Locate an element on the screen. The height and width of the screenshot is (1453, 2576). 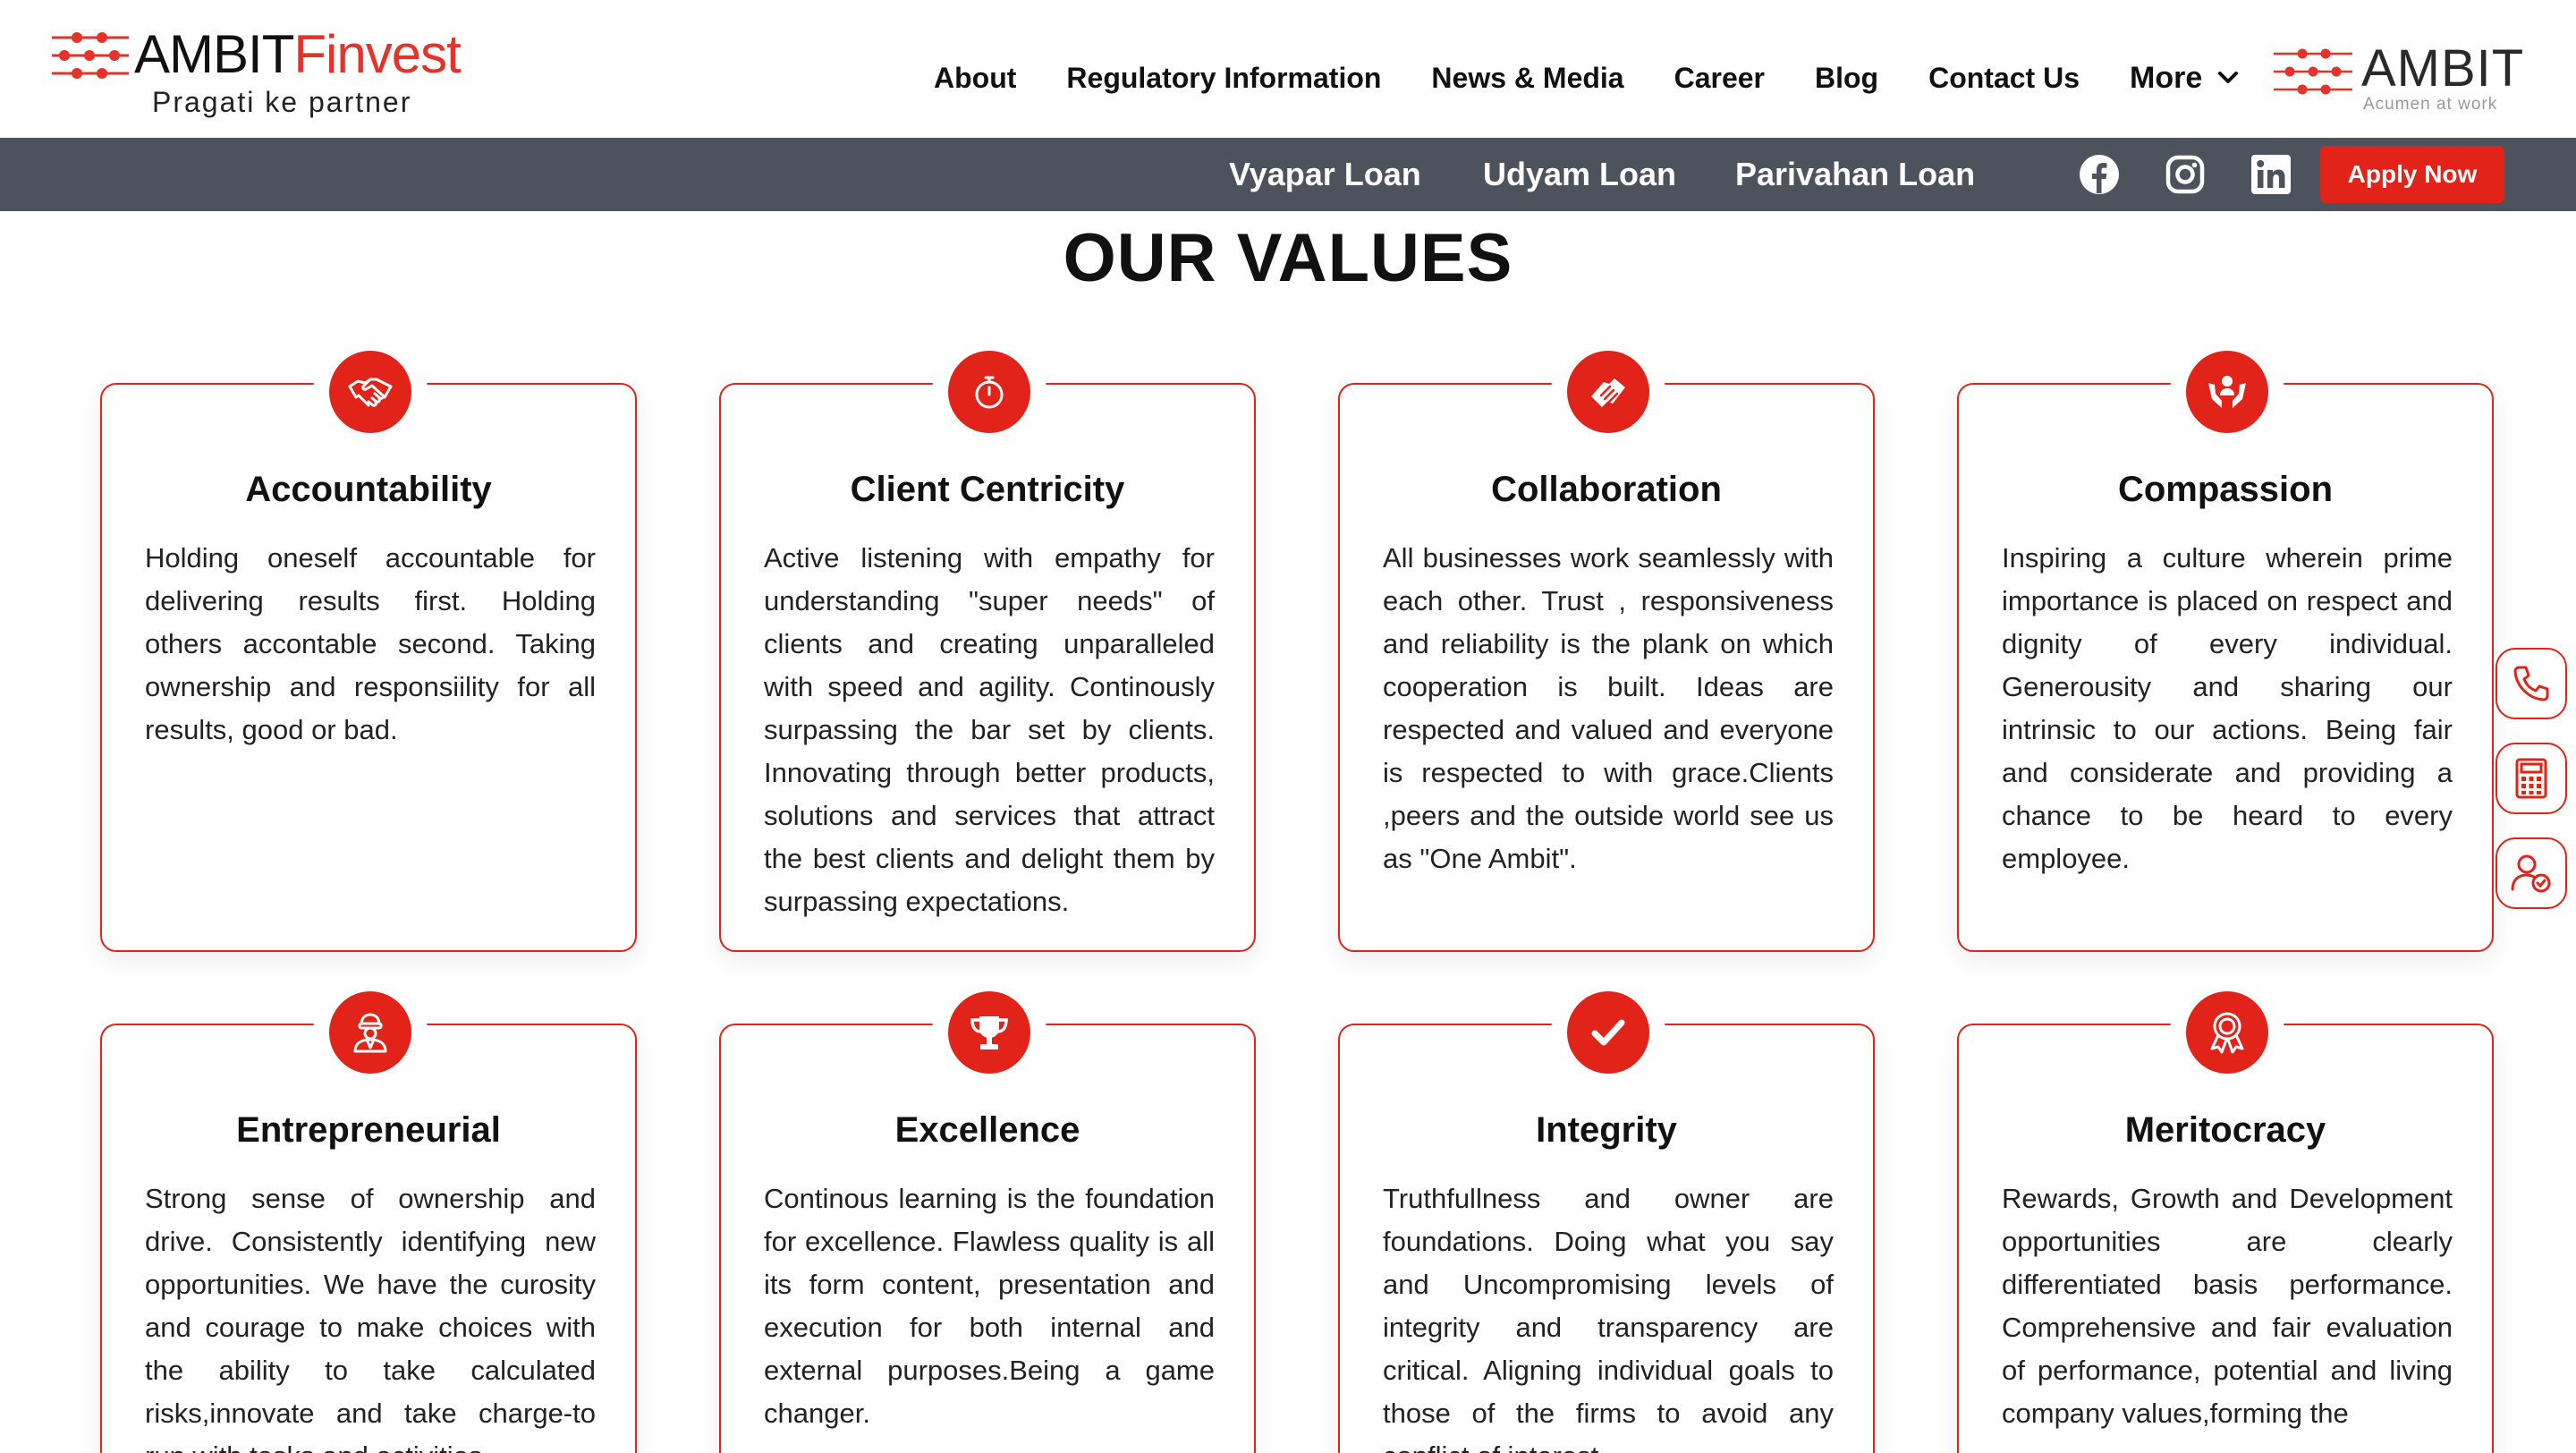
nav-contact-us: Contact Us is located at coordinates (2004, 78).